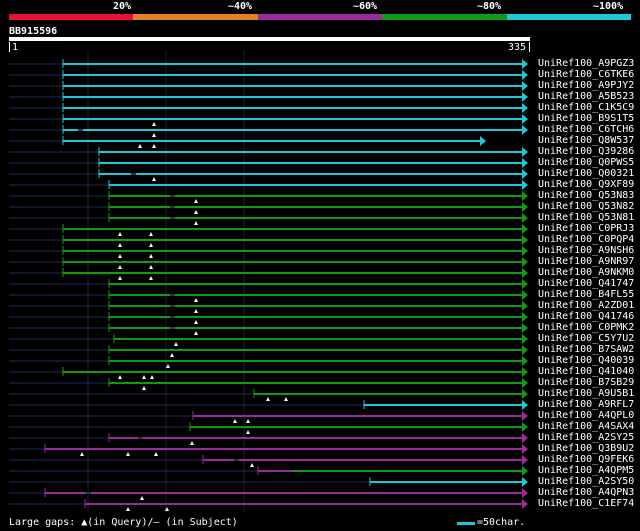  What do you see at coordinates (586, 317) in the screenshot?
I see `hit-label: UniRef100_Q41746` at bounding box center [586, 317].